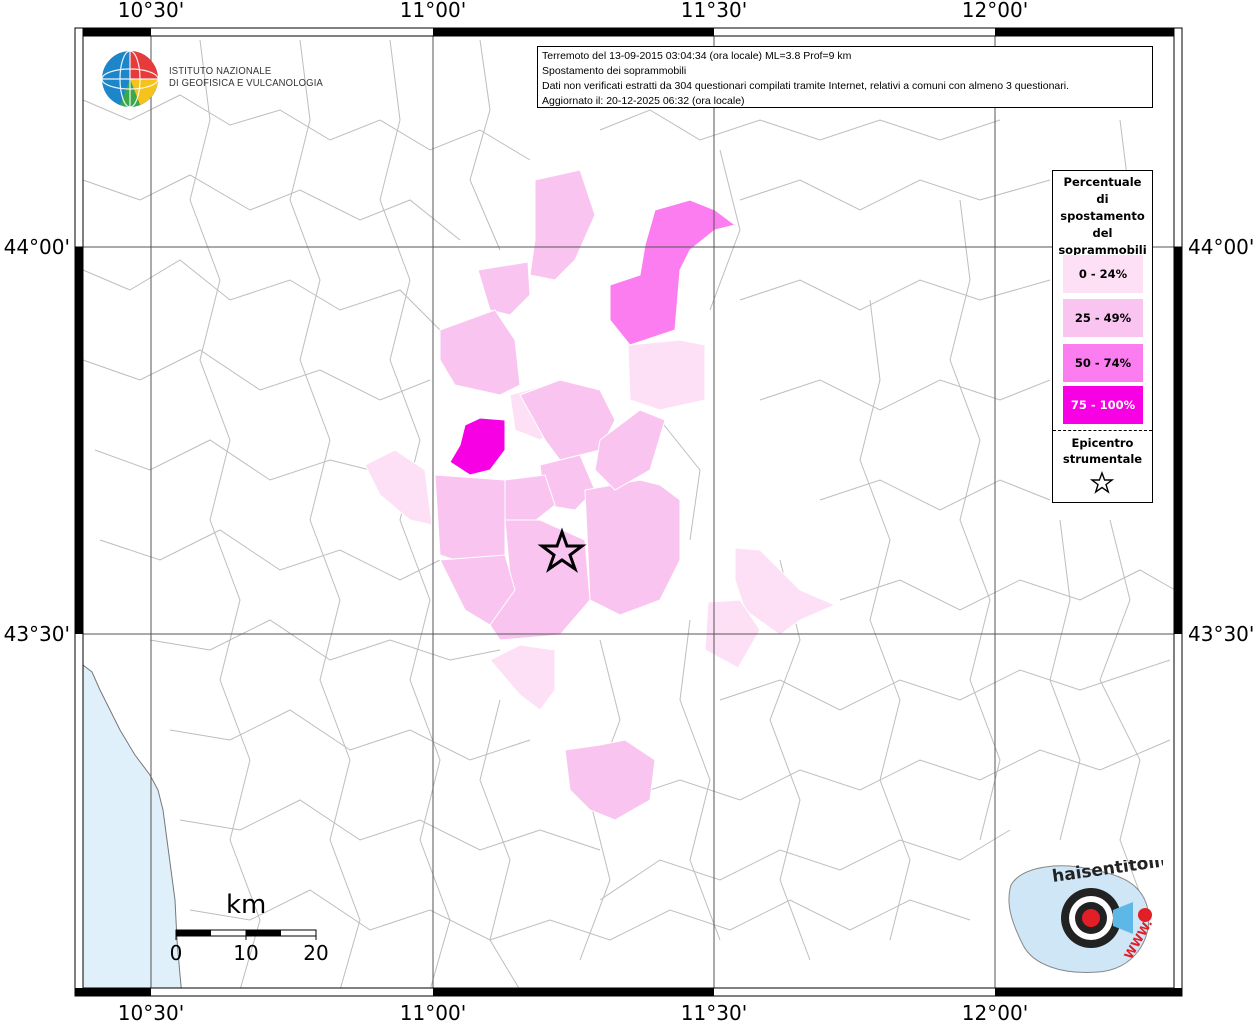 The image size is (1255, 1024). What do you see at coordinates (1102, 182) in the screenshot?
I see `legend-title-line: Percentuale` at bounding box center [1102, 182].